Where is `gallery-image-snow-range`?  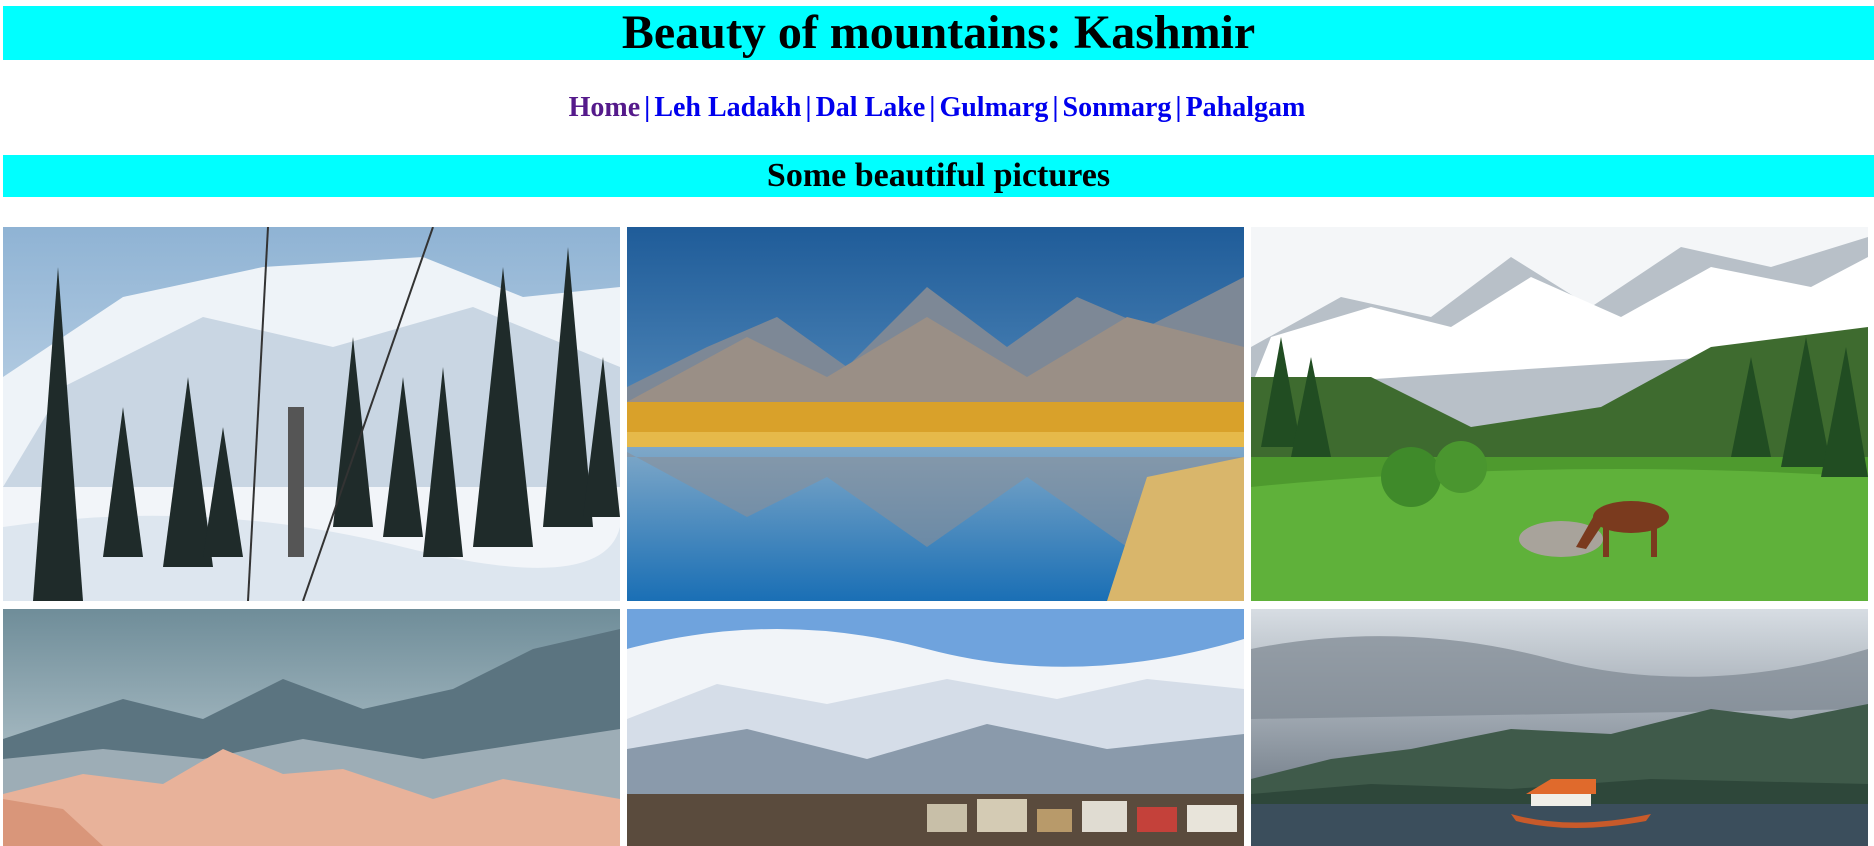 gallery-image-snow-range is located at coordinates (935, 727).